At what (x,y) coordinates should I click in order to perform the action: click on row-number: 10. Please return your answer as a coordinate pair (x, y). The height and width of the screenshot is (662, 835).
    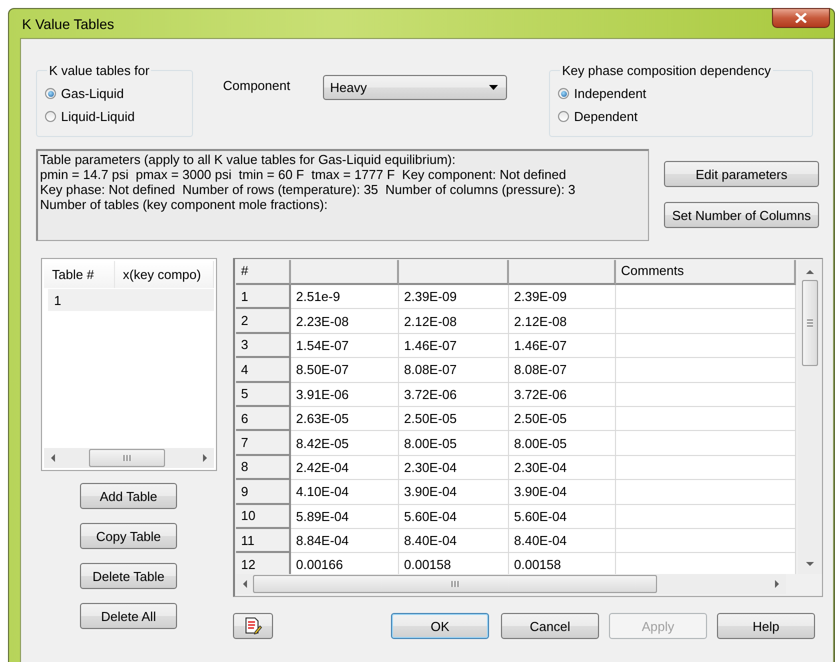
    Looking at the image, I should click on (263, 516).